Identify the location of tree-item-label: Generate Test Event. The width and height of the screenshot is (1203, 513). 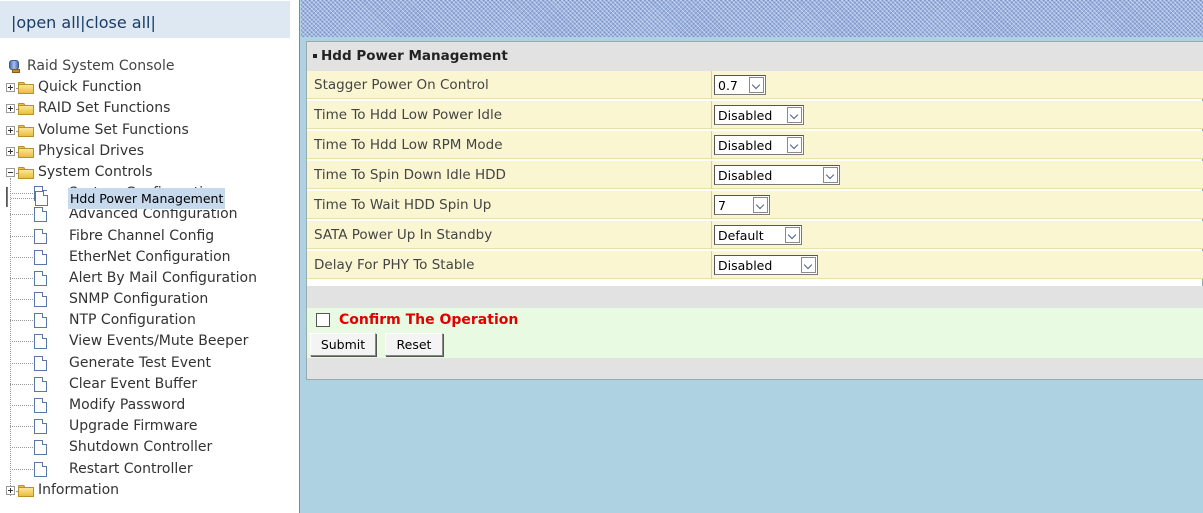
(140, 362).